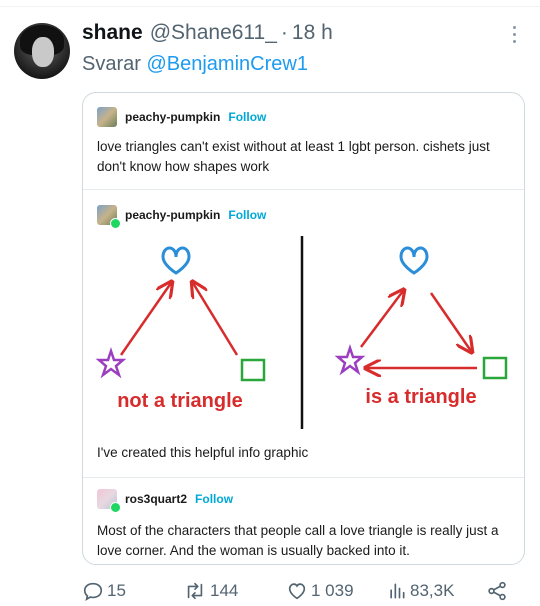 This screenshot has height=606, width=540. I want to click on post-username: ros3quart2, so click(156, 499).